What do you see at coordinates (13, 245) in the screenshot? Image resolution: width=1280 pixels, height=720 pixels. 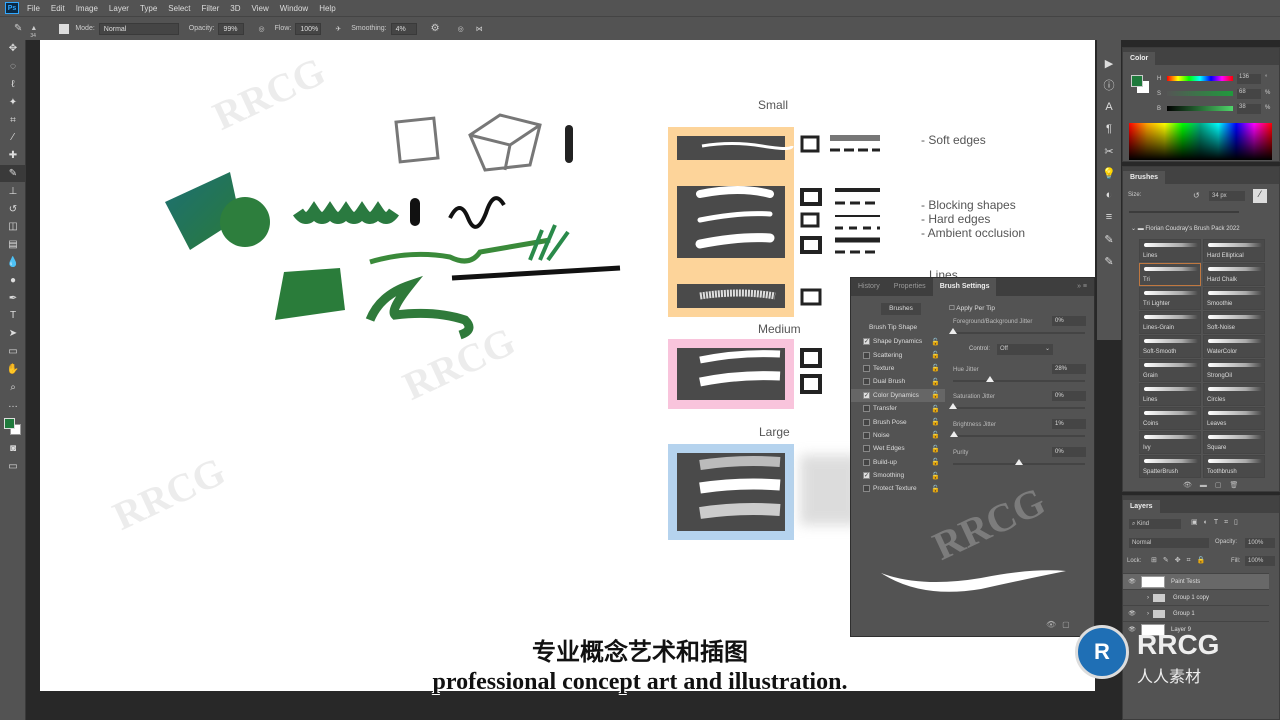 I see `gradient-icon: ▤` at bounding box center [13, 245].